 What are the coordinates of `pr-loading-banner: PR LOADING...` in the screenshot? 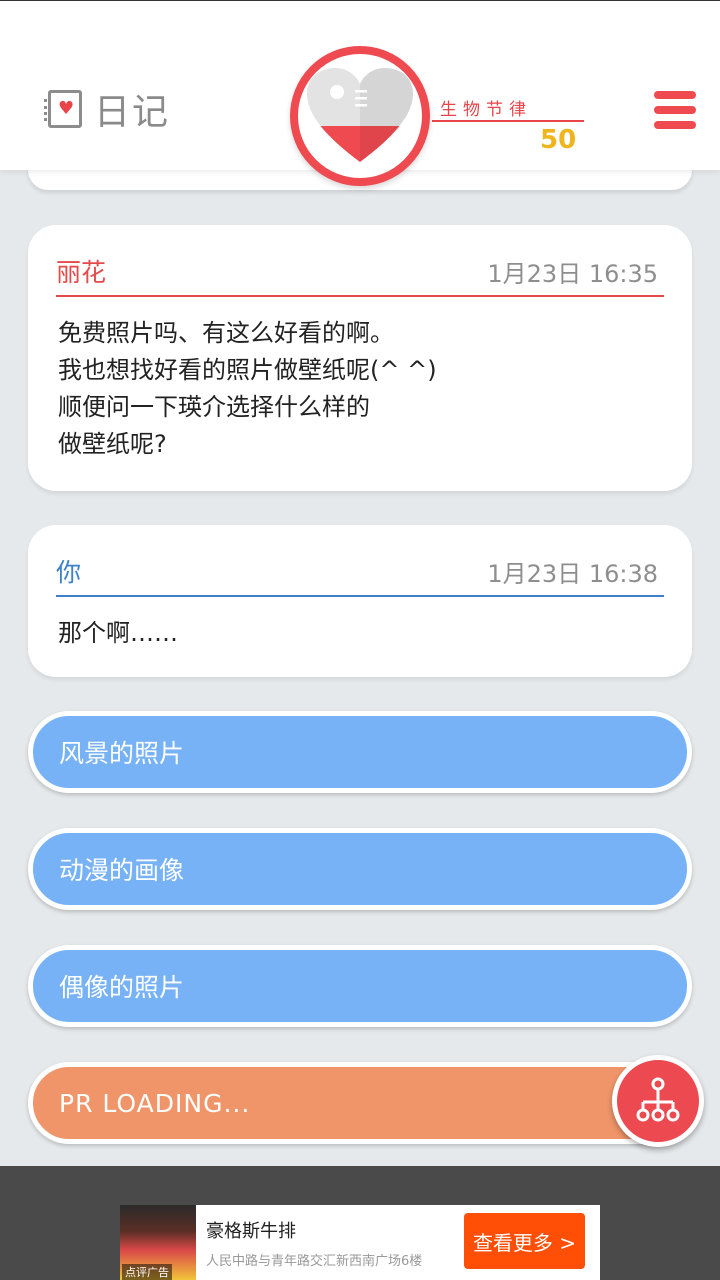 It's located at (360, 1103).